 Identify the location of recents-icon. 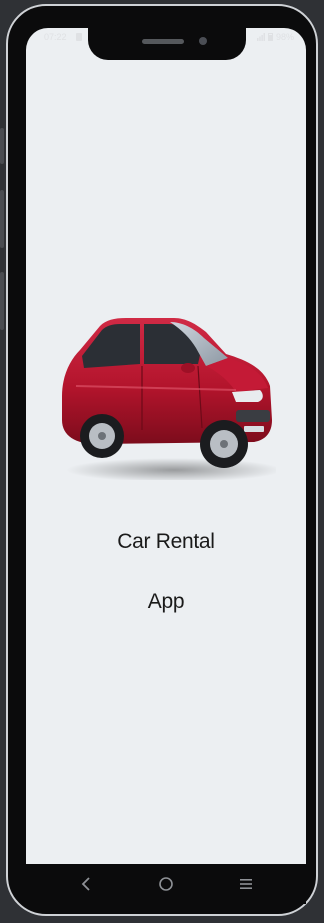
(246, 884).